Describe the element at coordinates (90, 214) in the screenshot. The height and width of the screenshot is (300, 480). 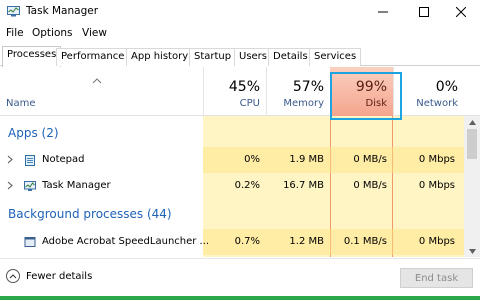
I see `group-background: Background processes (44)` at that location.